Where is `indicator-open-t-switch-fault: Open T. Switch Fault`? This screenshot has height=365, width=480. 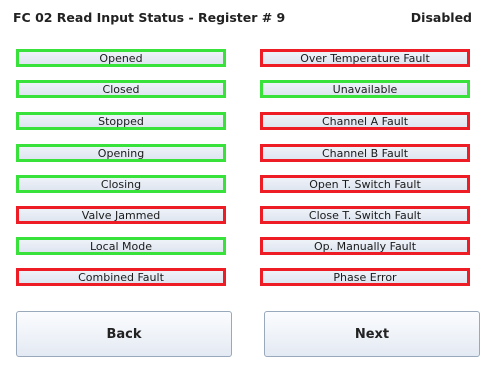
indicator-open-t-switch-fault: Open T. Switch Fault is located at coordinates (365, 184).